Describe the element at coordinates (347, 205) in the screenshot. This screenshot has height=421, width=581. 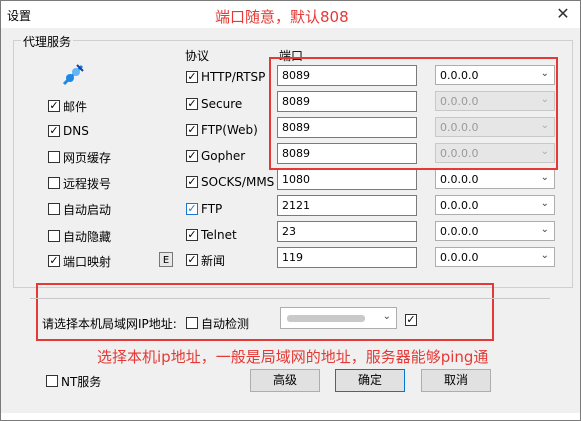
I see `port-input-ftp: 2121` at that location.